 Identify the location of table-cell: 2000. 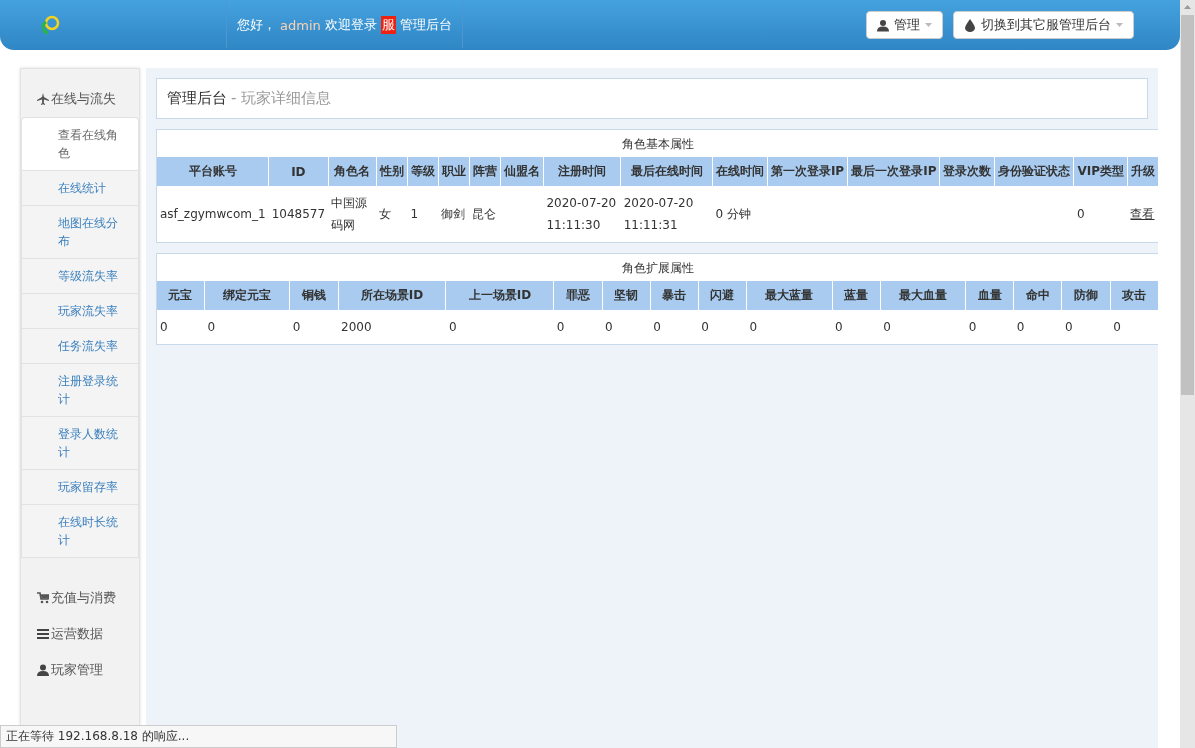
(392, 327).